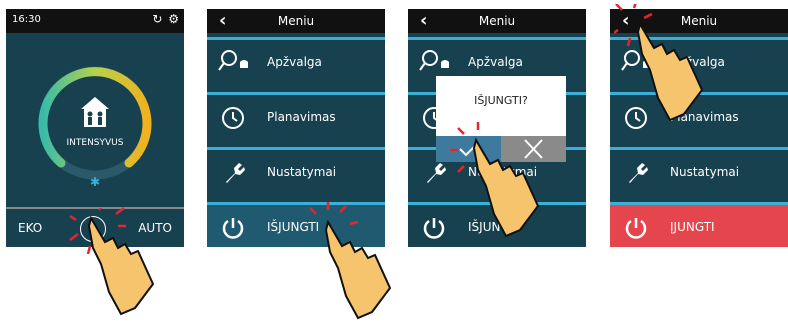 The height and width of the screenshot is (322, 788). What do you see at coordinates (30, 228) in the screenshot?
I see `eko-button: EKO` at bounding box center [30, 228].